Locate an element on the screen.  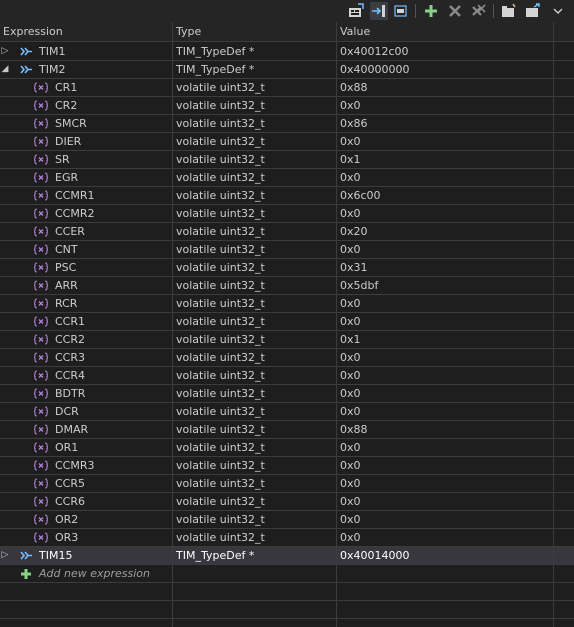
field-row: EGR volatile uint32_t 0x0 is located at coordinates (287, 178).